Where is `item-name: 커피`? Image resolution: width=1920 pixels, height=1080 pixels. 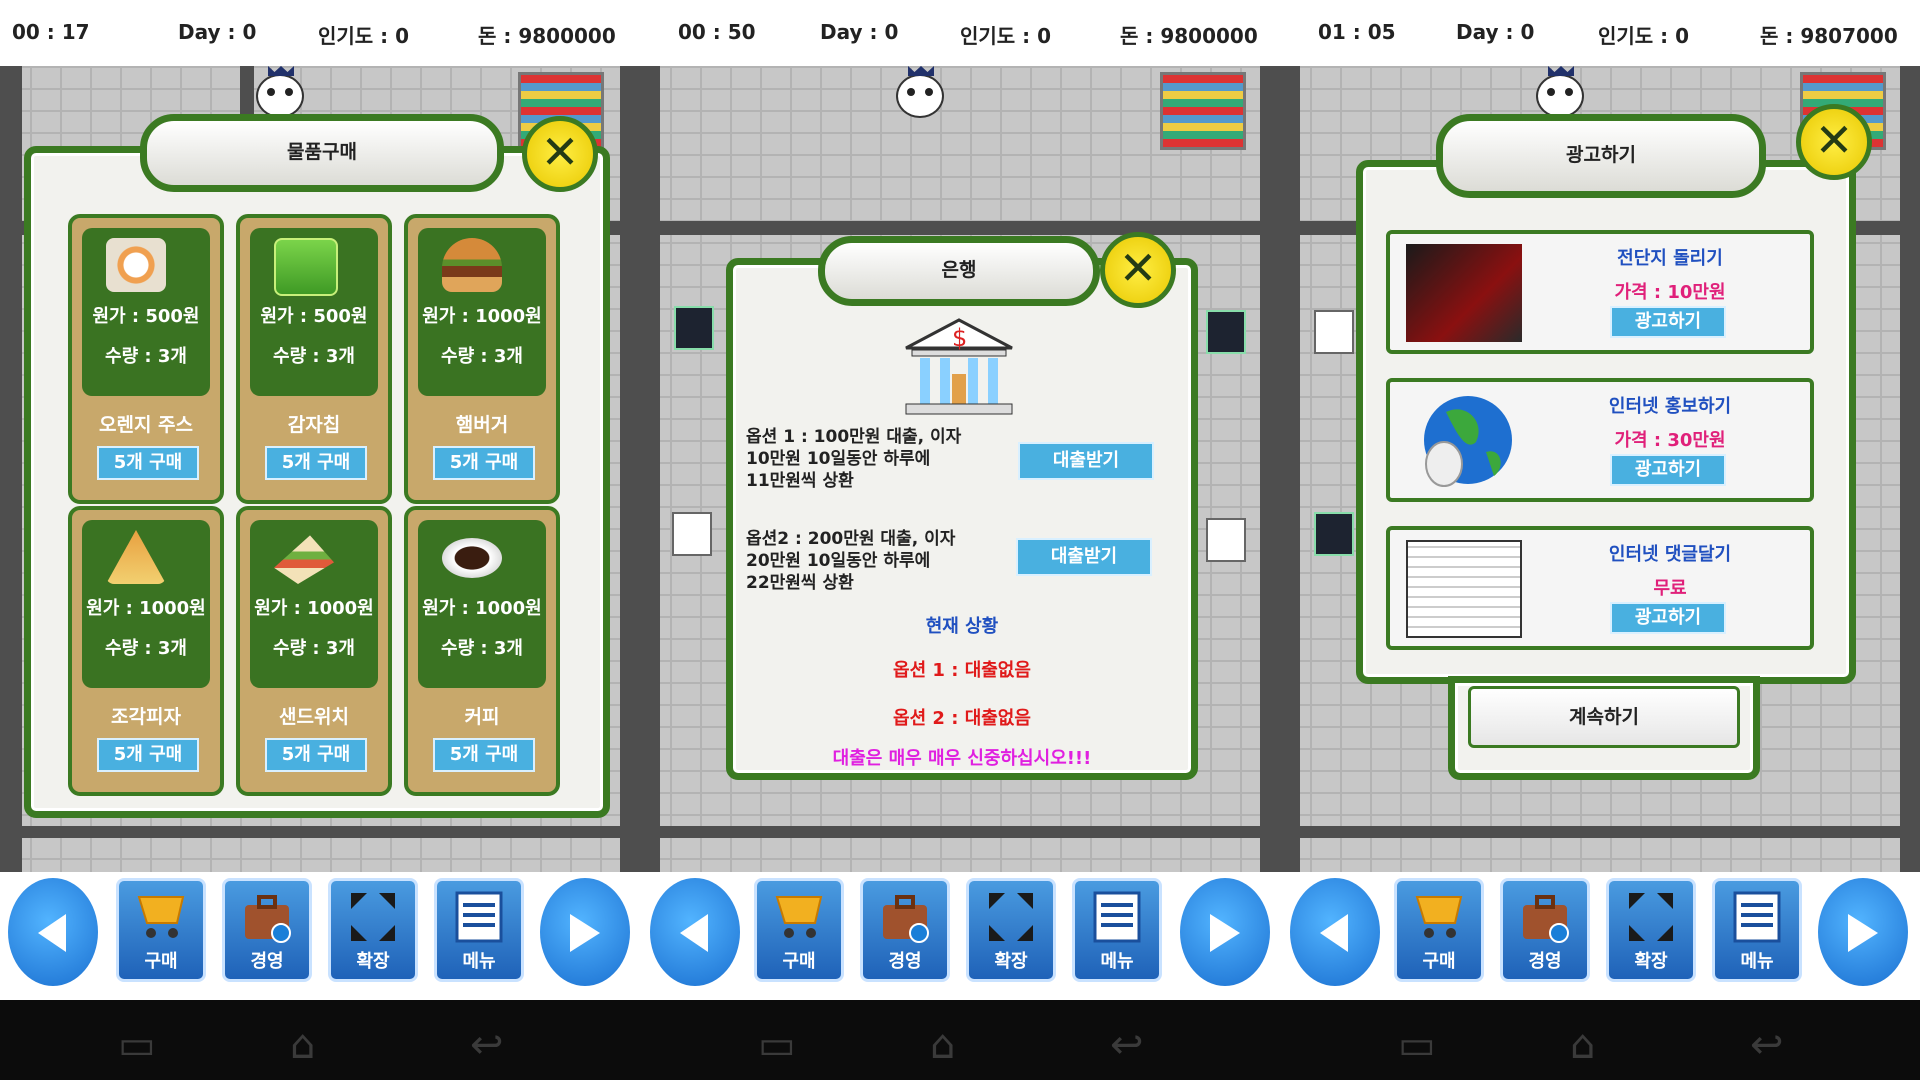
item-name: 커피 is located at coordinates (482, 717).